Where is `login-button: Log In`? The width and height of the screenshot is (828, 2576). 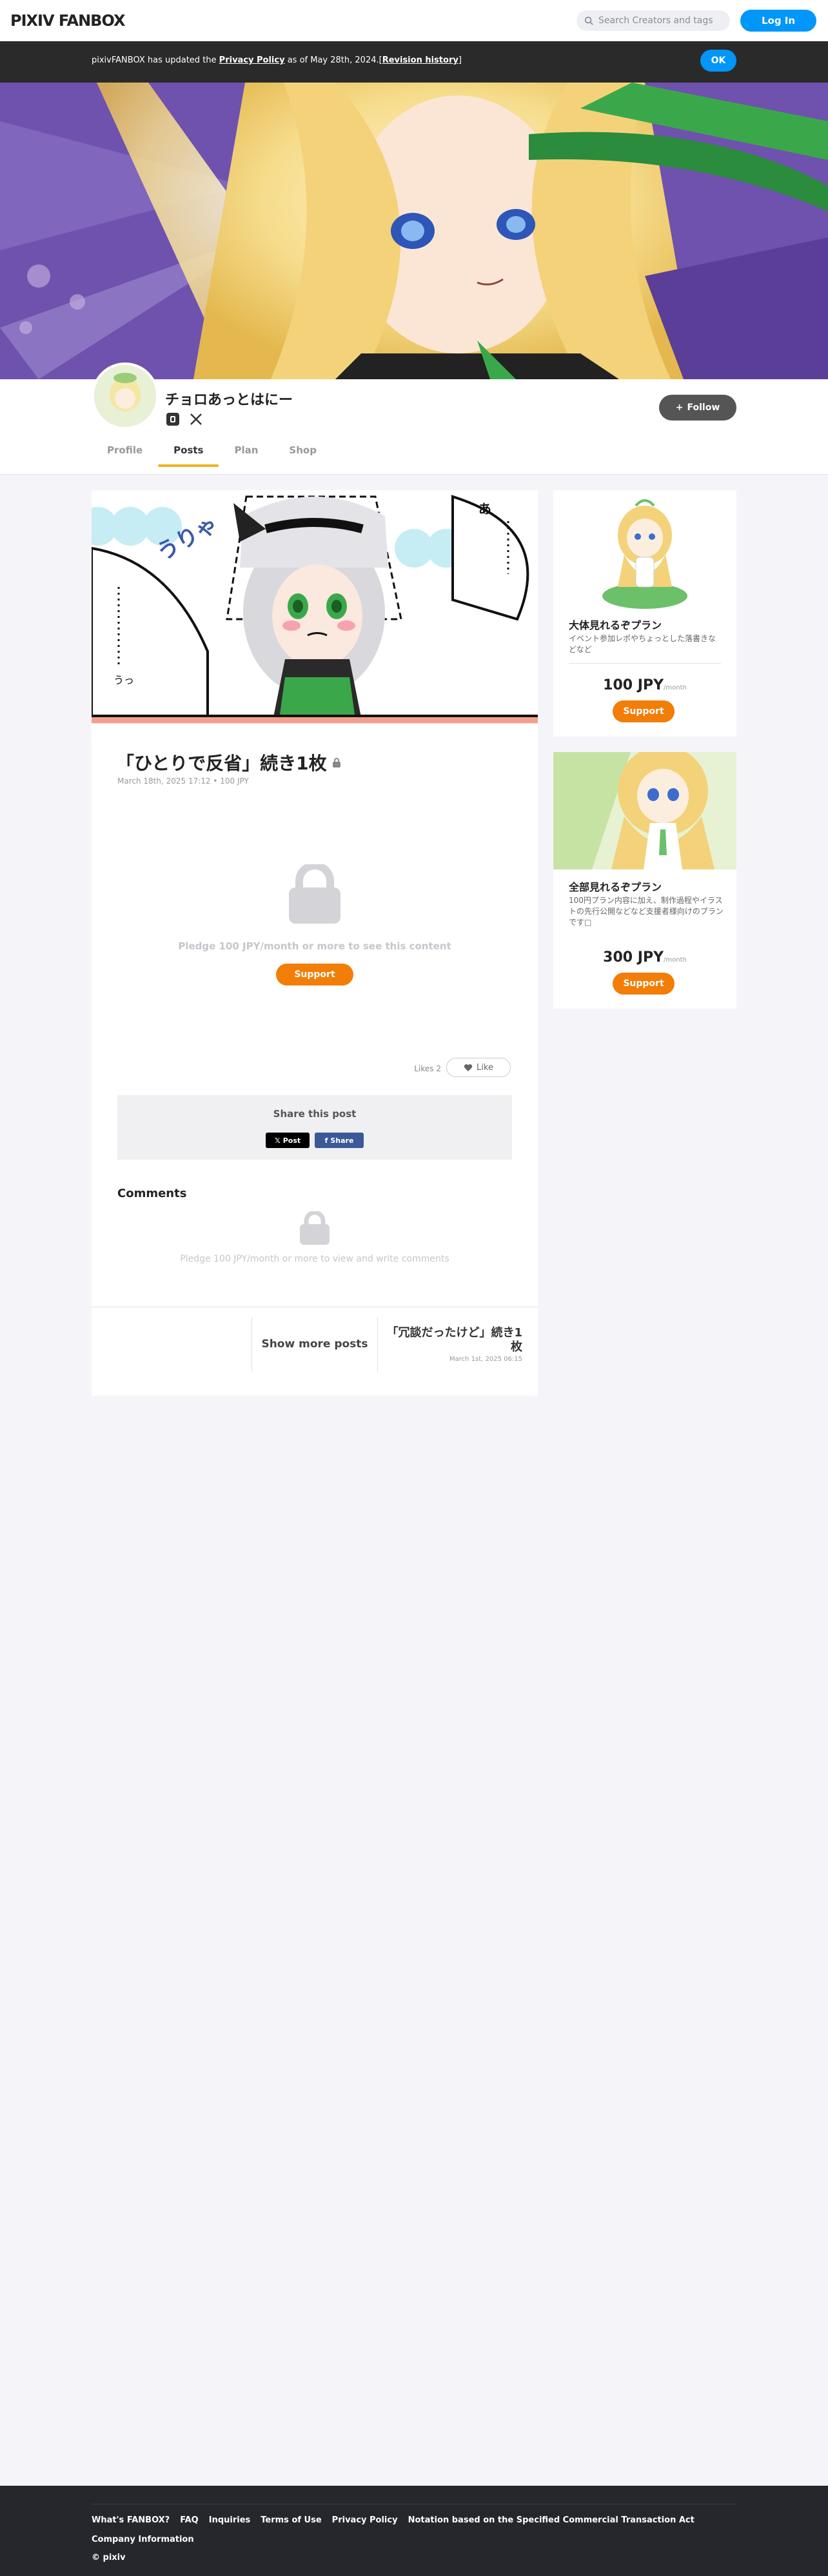
login-button: Log In is located at coordinates (778, 21).